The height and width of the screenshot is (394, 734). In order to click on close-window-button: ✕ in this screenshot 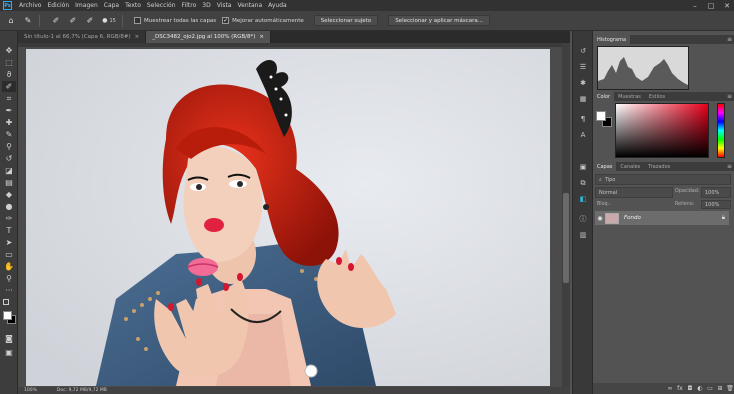, I will do `click(727, 5)`.